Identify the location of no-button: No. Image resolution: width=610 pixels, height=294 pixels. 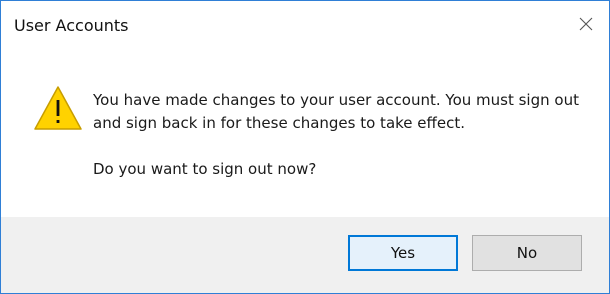
(527, 253).